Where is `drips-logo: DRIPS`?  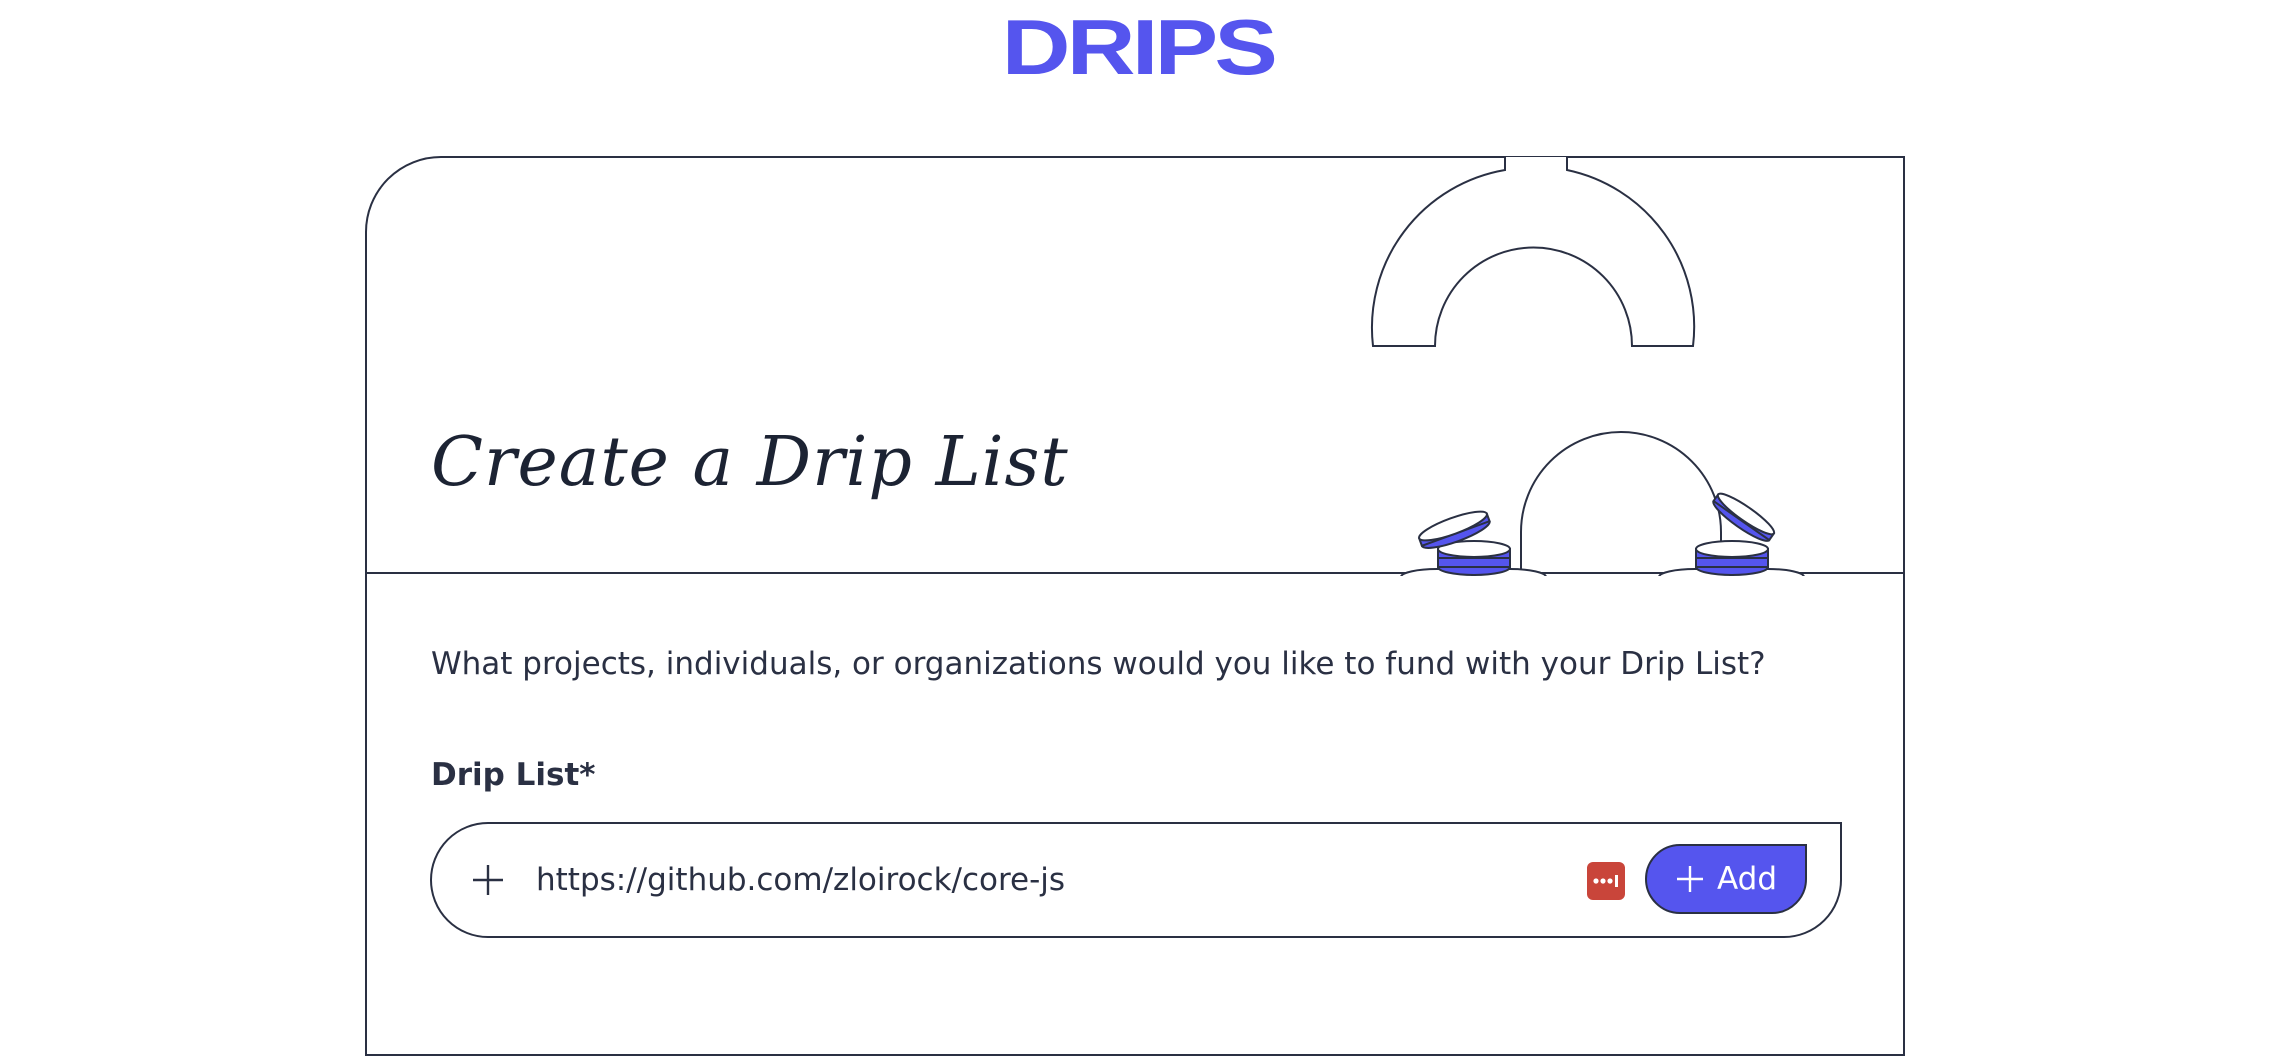 drips-logo: DRIPS is located at coordinates (1138, 47).